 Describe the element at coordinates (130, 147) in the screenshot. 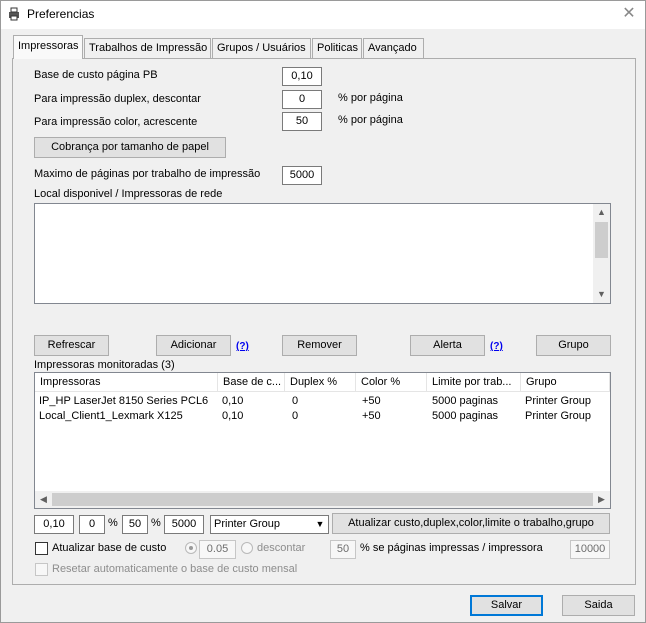

I see `paper-size-billing-button: Cobrança por tamanho de papel` at that location.